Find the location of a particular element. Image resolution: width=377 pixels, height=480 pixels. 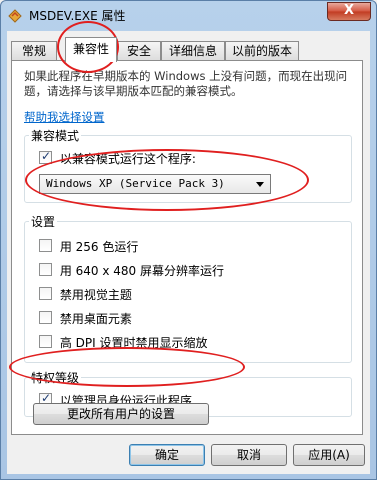

cancel-button: 取消 is located at coordinates (249, 455).